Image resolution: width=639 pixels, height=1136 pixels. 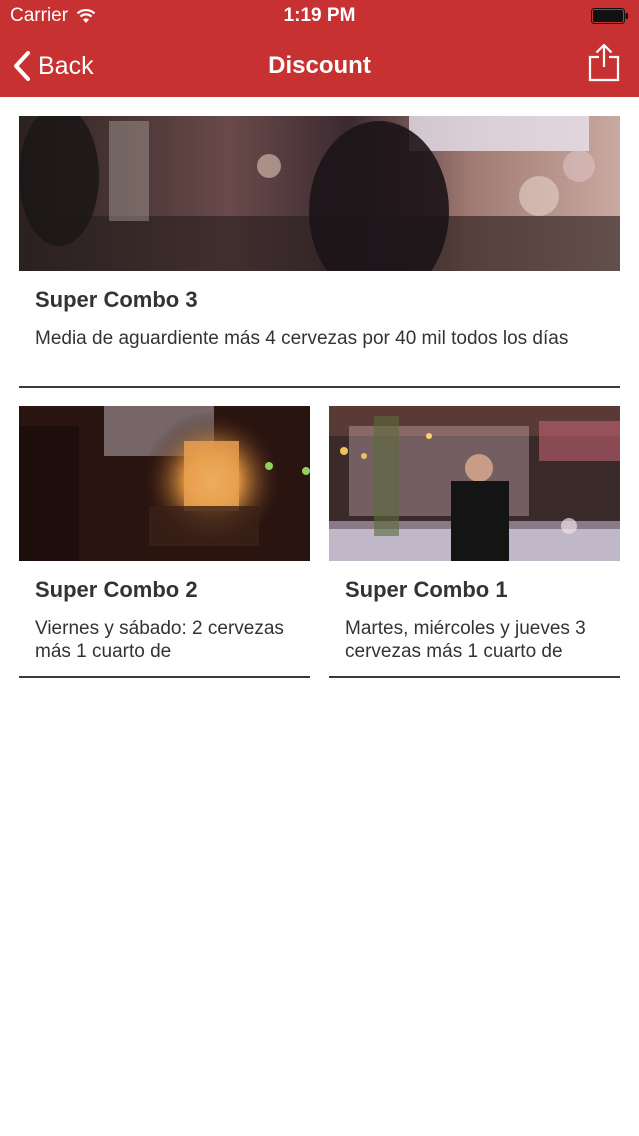 I want to click on candle-photo-icon, so click(x=164, y=483).